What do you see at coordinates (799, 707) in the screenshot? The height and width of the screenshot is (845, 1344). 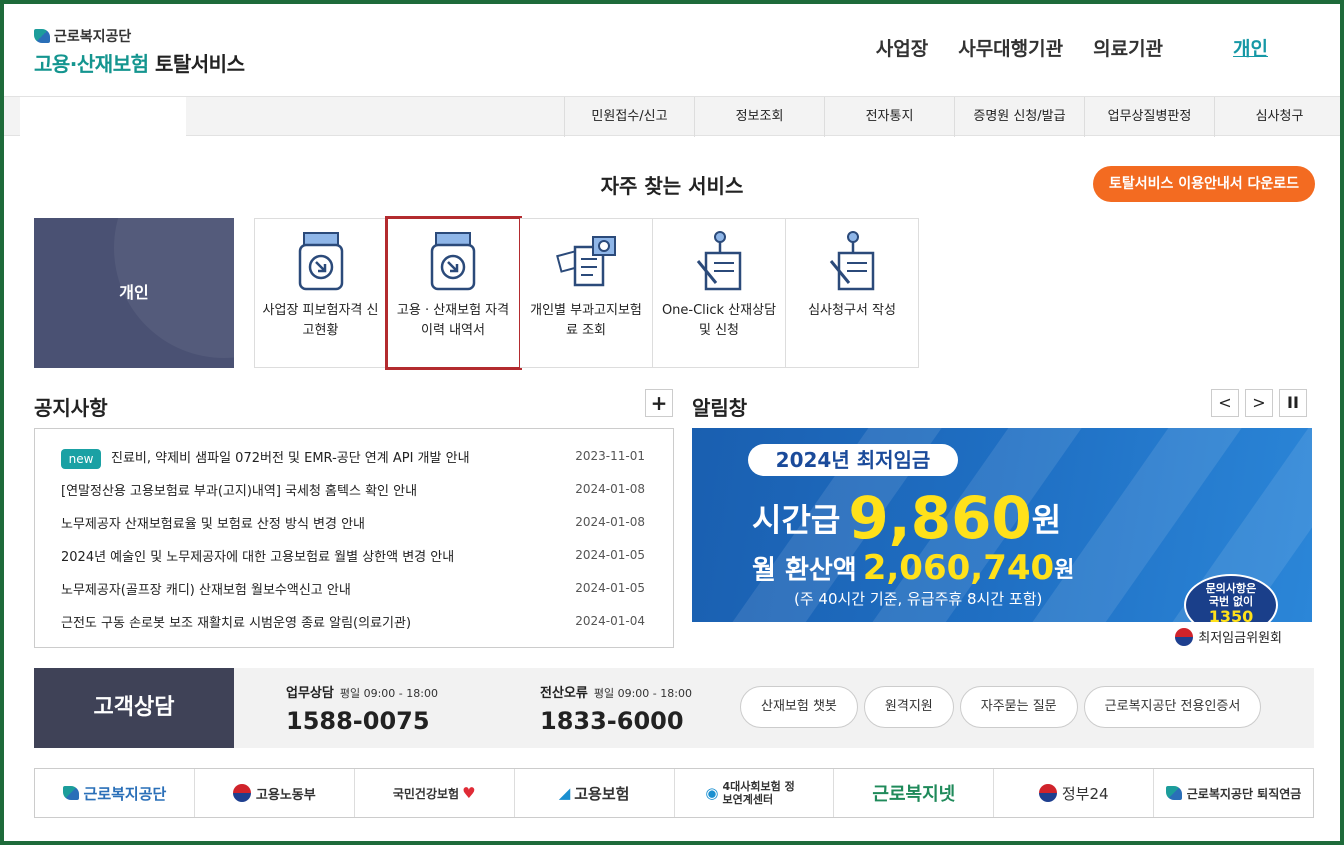 I see `chatbot-button: 산재보험 챗봇` at bounding box center [799, 707].